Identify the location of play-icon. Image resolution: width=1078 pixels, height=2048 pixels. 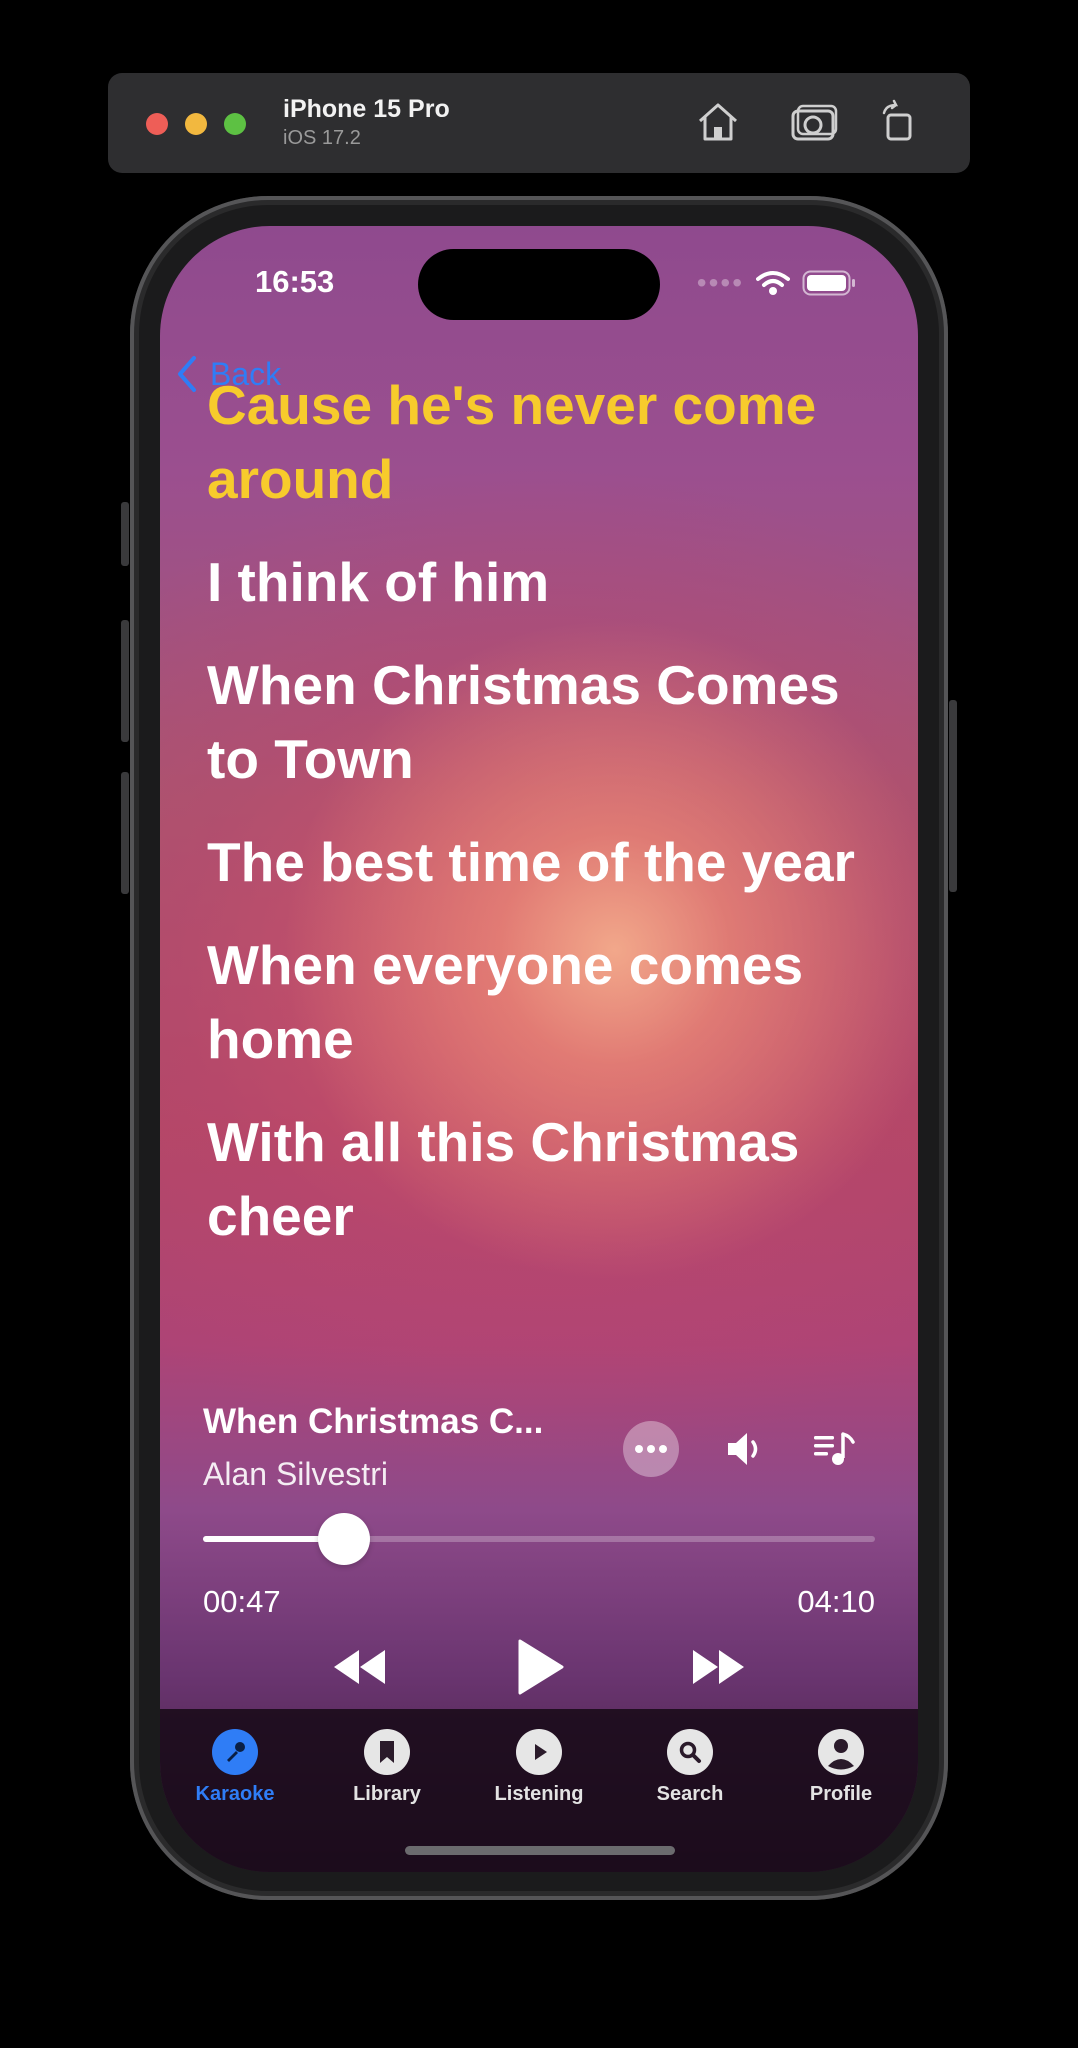
(541, 1667).